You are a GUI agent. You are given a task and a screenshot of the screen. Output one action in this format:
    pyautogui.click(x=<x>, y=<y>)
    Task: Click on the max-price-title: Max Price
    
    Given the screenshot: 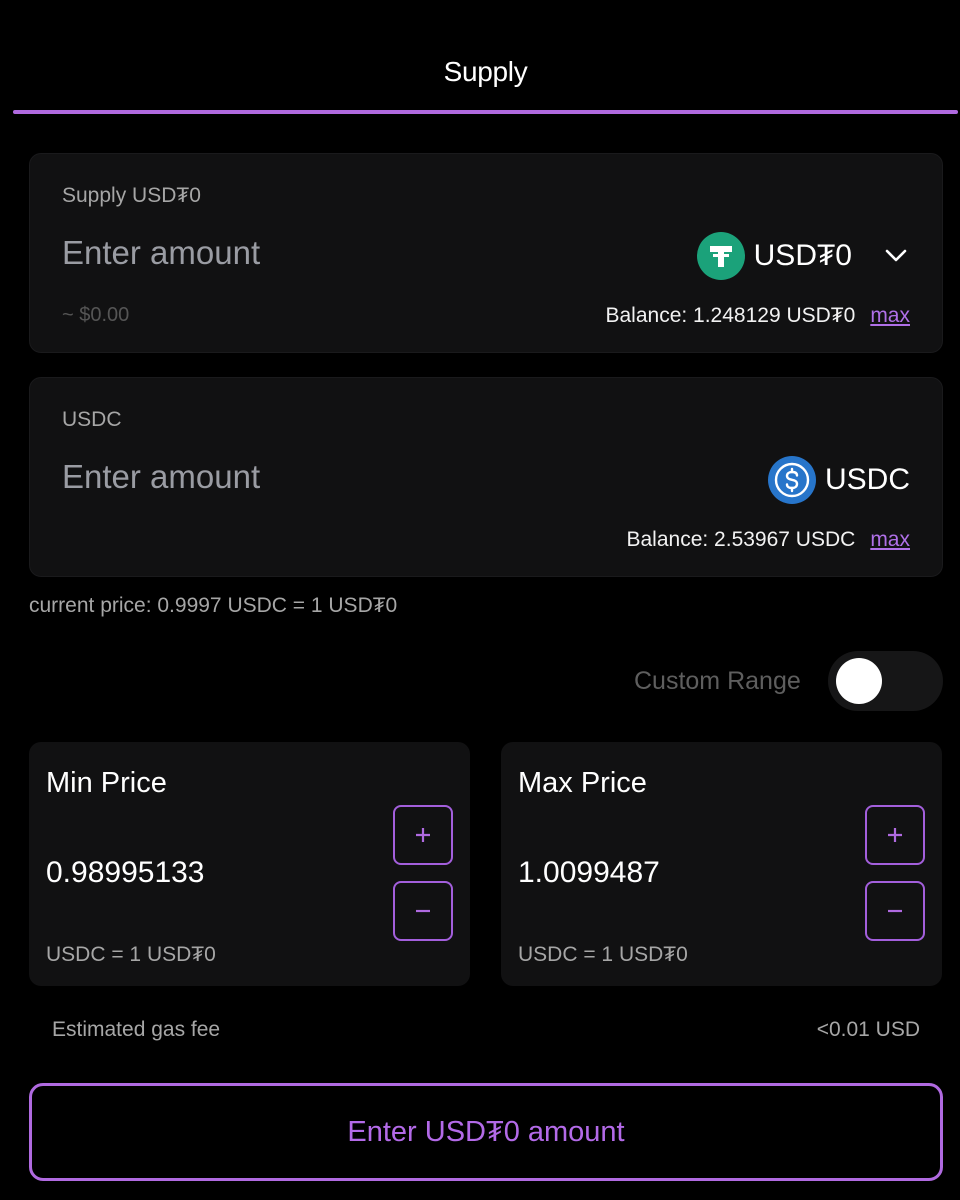 What is the action you would take?
    pyautogui.click(x=582, y=783)
    